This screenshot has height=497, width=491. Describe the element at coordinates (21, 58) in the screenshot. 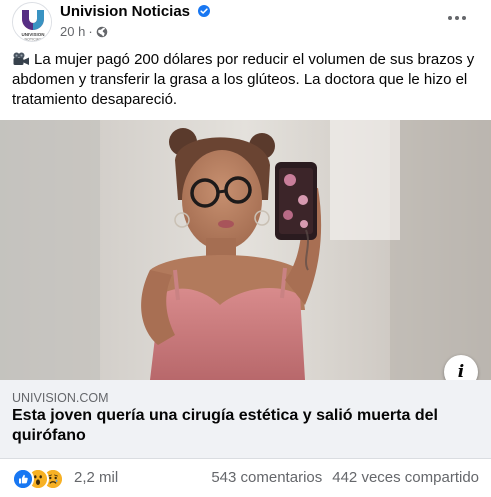

I see `movie-camera-icon` at that location.